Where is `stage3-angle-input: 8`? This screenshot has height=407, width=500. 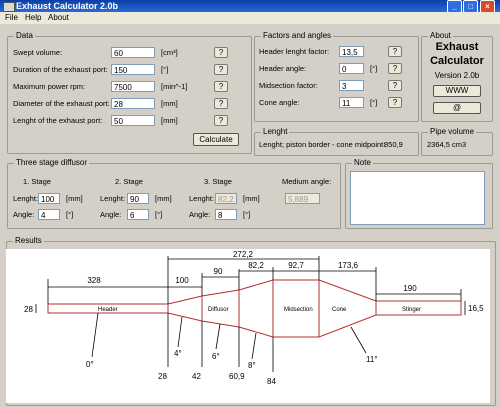 stage3-angle-input: 8 is located at coordinates (226, 214).